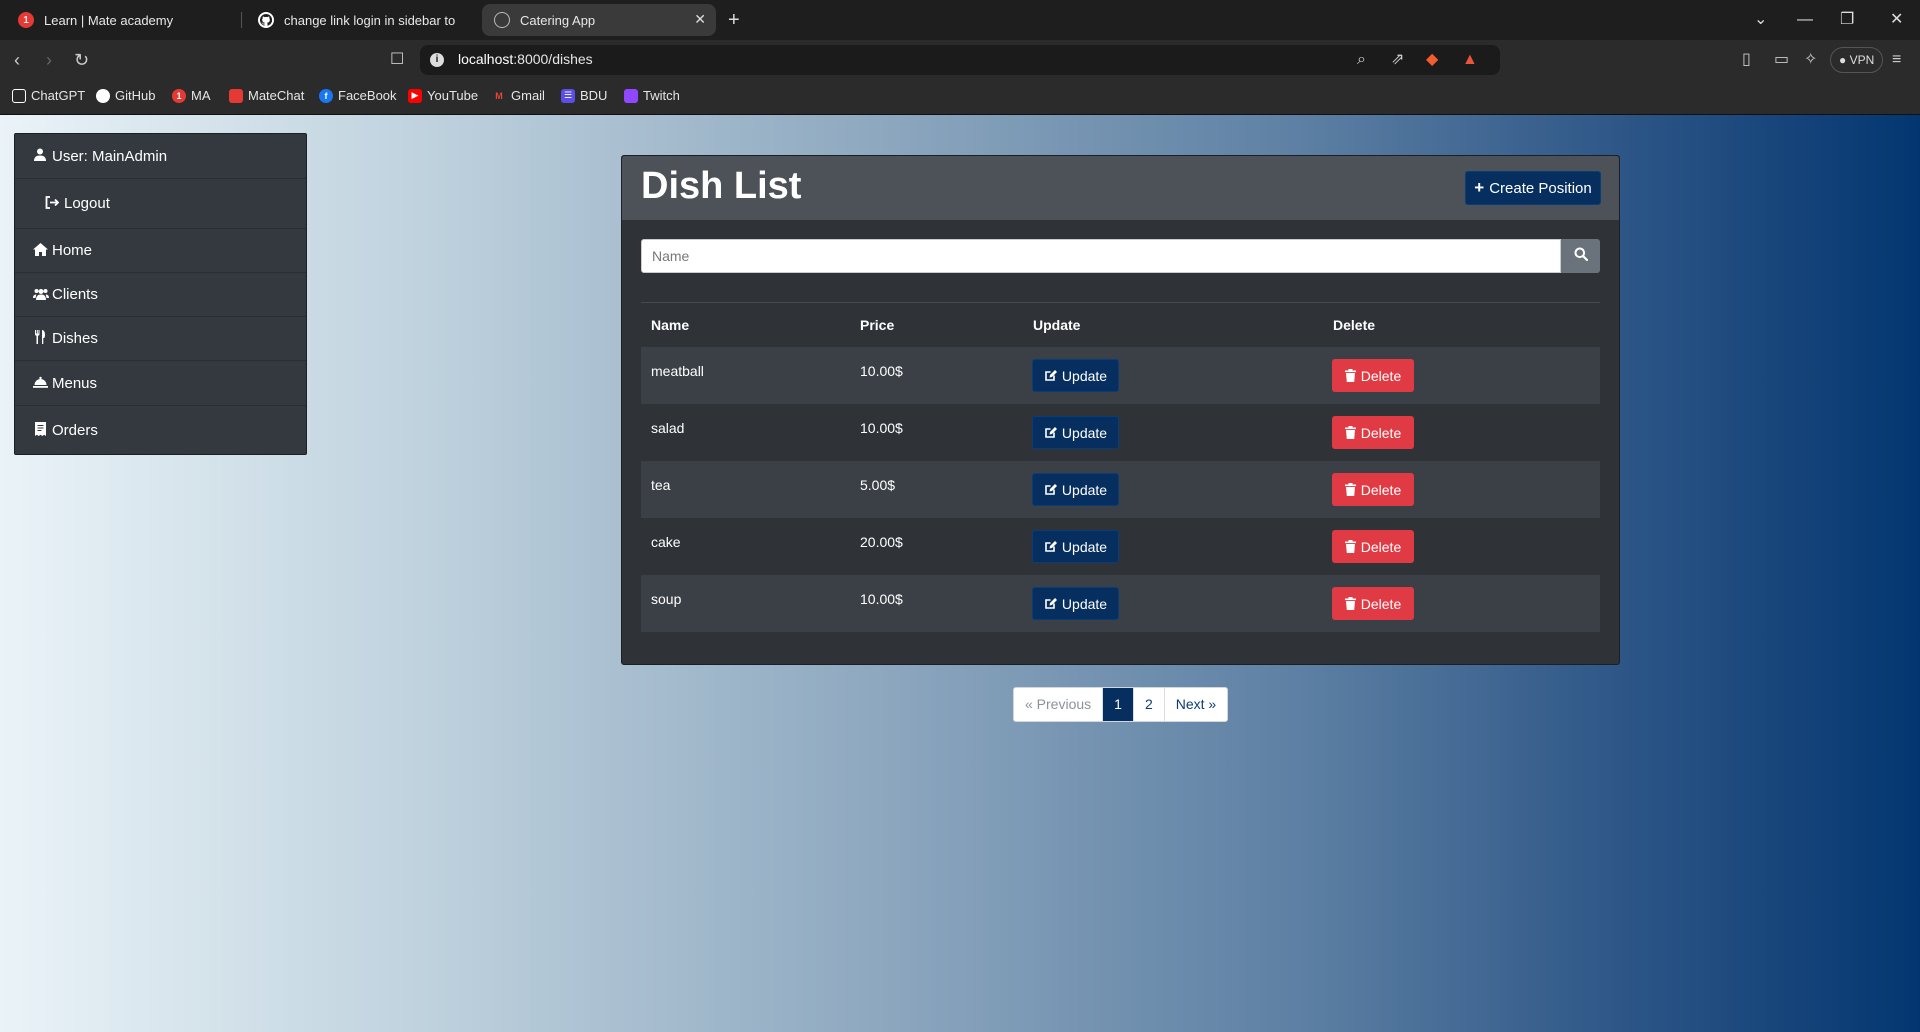  Describe the element at coordinates (1810, 60) in the screenshot. I see `leo-ai-icon: ✧` at that location.